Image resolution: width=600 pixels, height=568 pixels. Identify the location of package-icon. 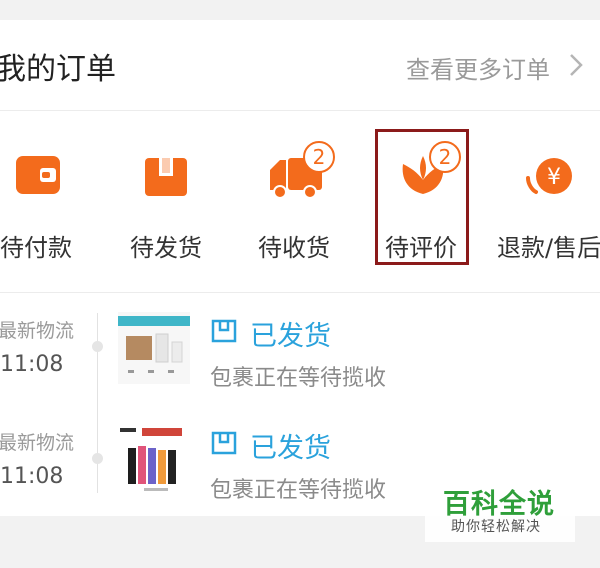
(166, 177).